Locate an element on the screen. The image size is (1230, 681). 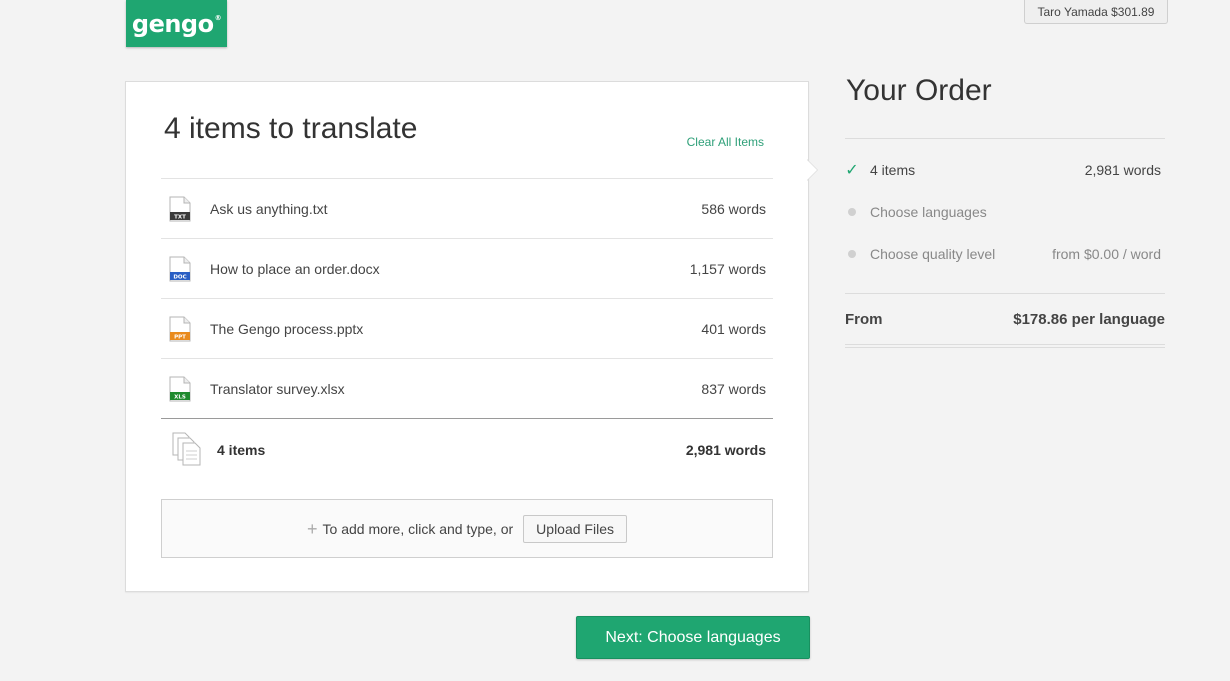
order-title: Your Order is located at coordinates (919, 90).